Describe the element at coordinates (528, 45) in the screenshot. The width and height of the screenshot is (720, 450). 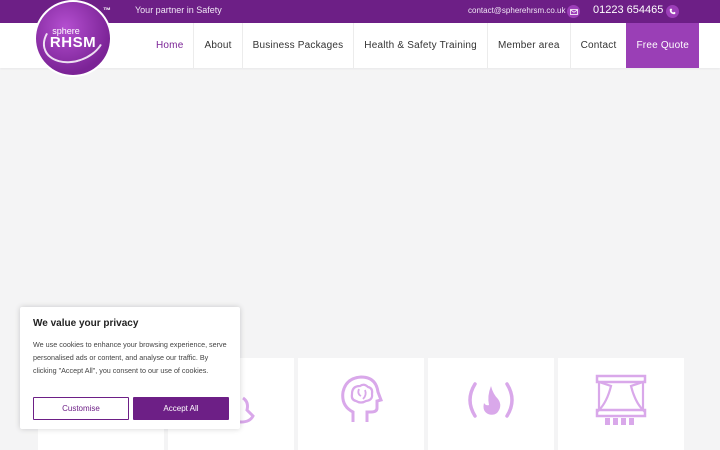
I see `nav-member-area: Member area` at that location.